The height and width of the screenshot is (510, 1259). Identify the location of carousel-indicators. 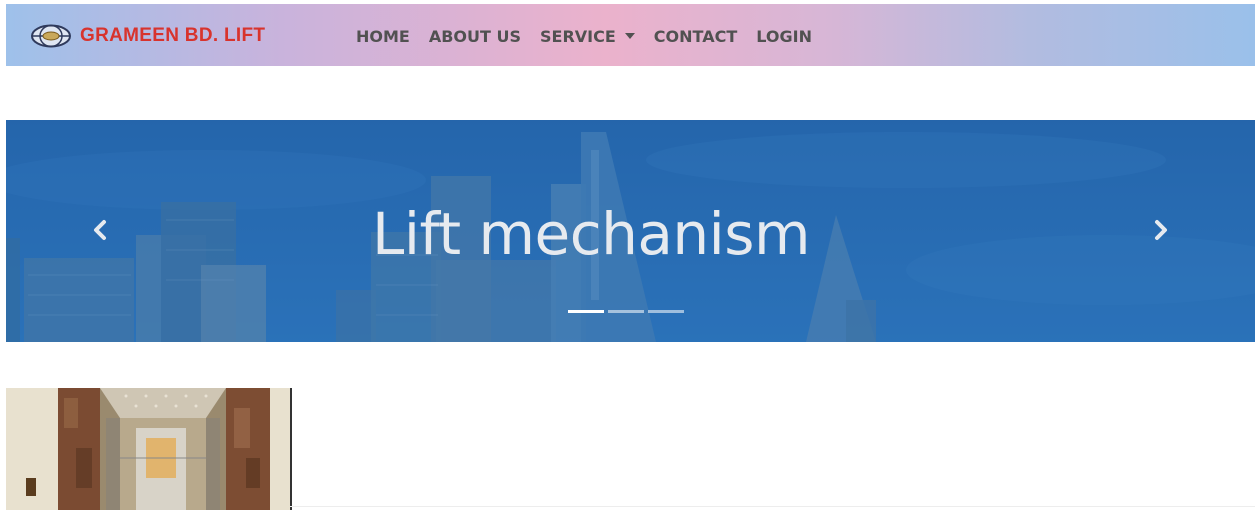
(628, 311).